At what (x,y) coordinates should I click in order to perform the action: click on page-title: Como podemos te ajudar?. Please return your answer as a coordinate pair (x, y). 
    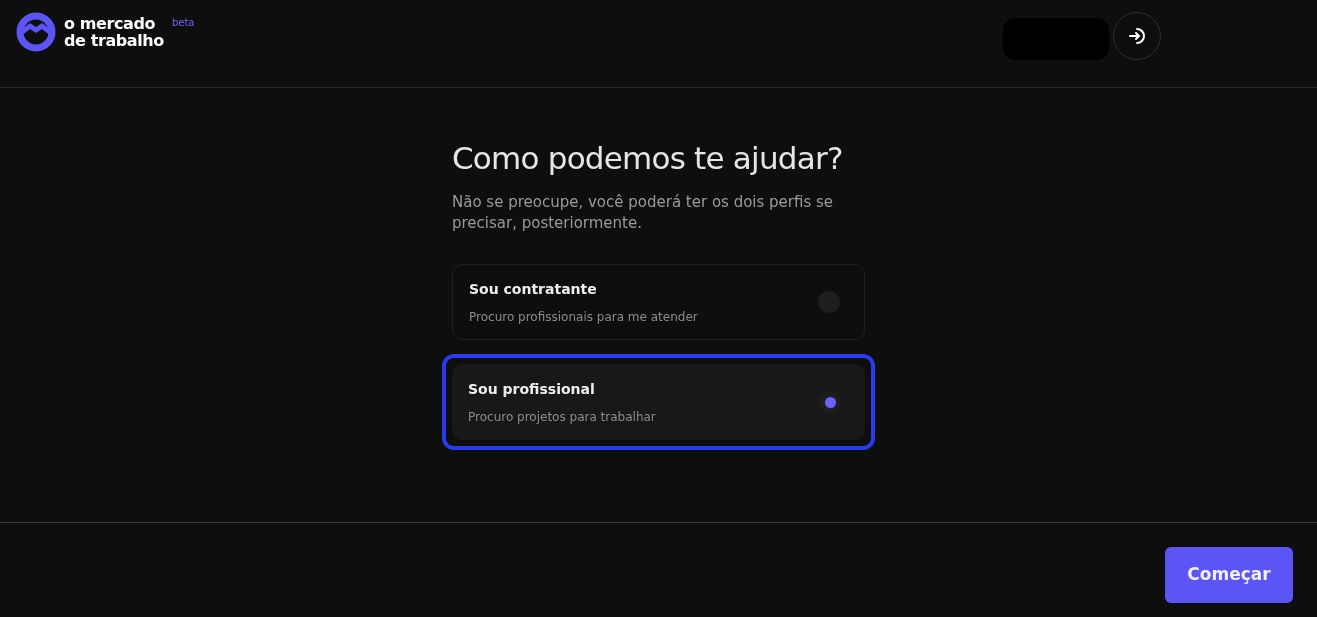
    Looking at the image, I should click on (648, 158).